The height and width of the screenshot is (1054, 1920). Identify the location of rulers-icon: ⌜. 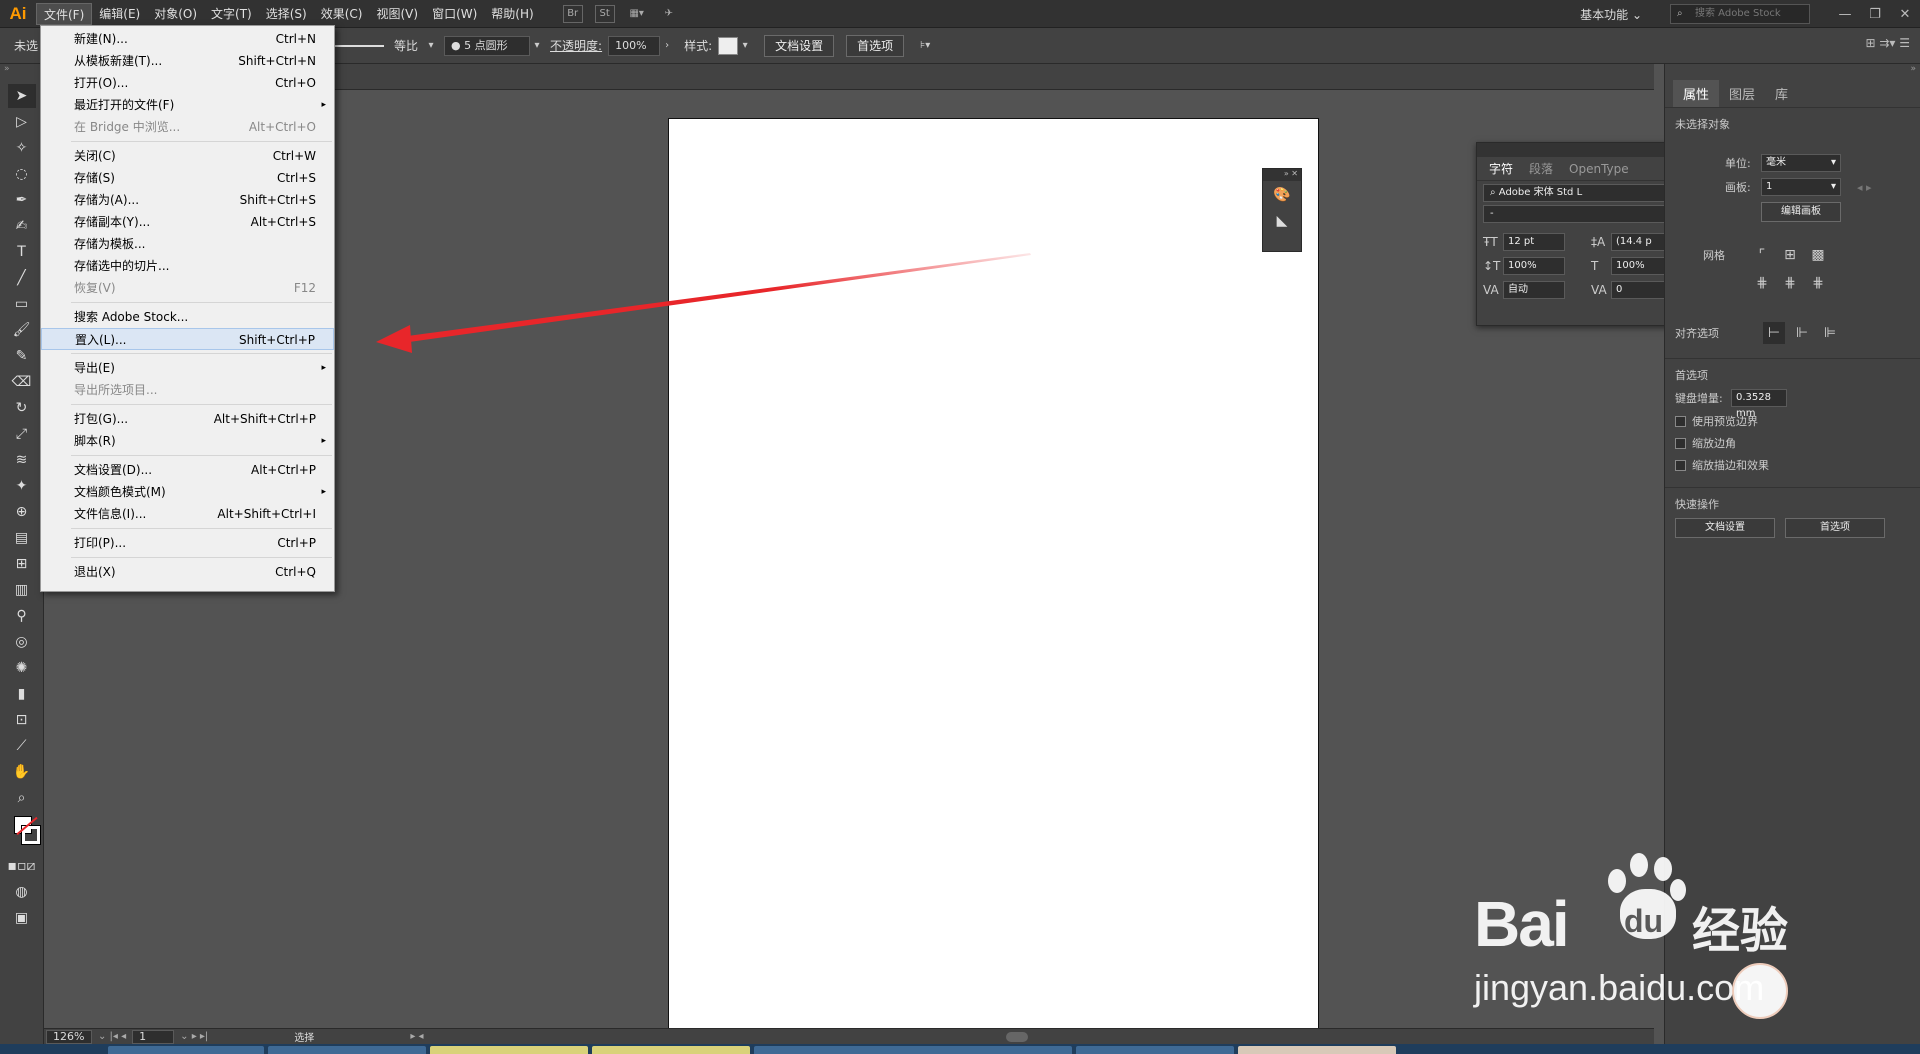
(1762, 255).